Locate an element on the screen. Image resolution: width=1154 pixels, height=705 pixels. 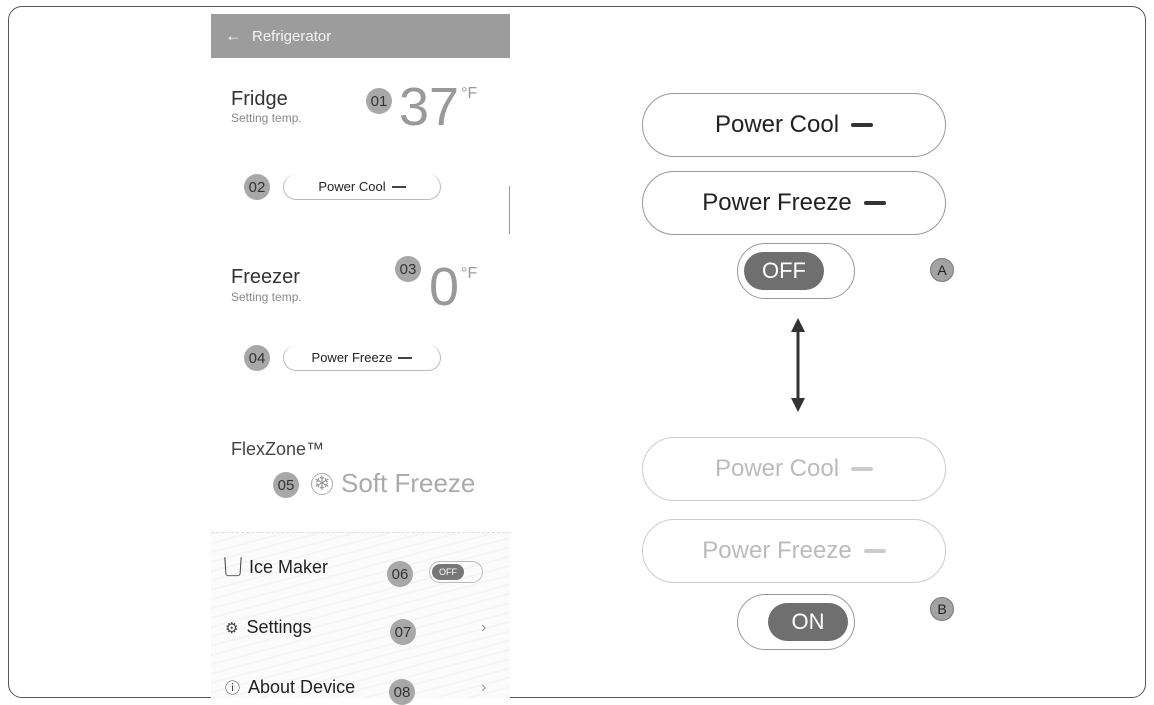
power-freeze-pill-a: Power Freeze is located at coordinates (794, 203).